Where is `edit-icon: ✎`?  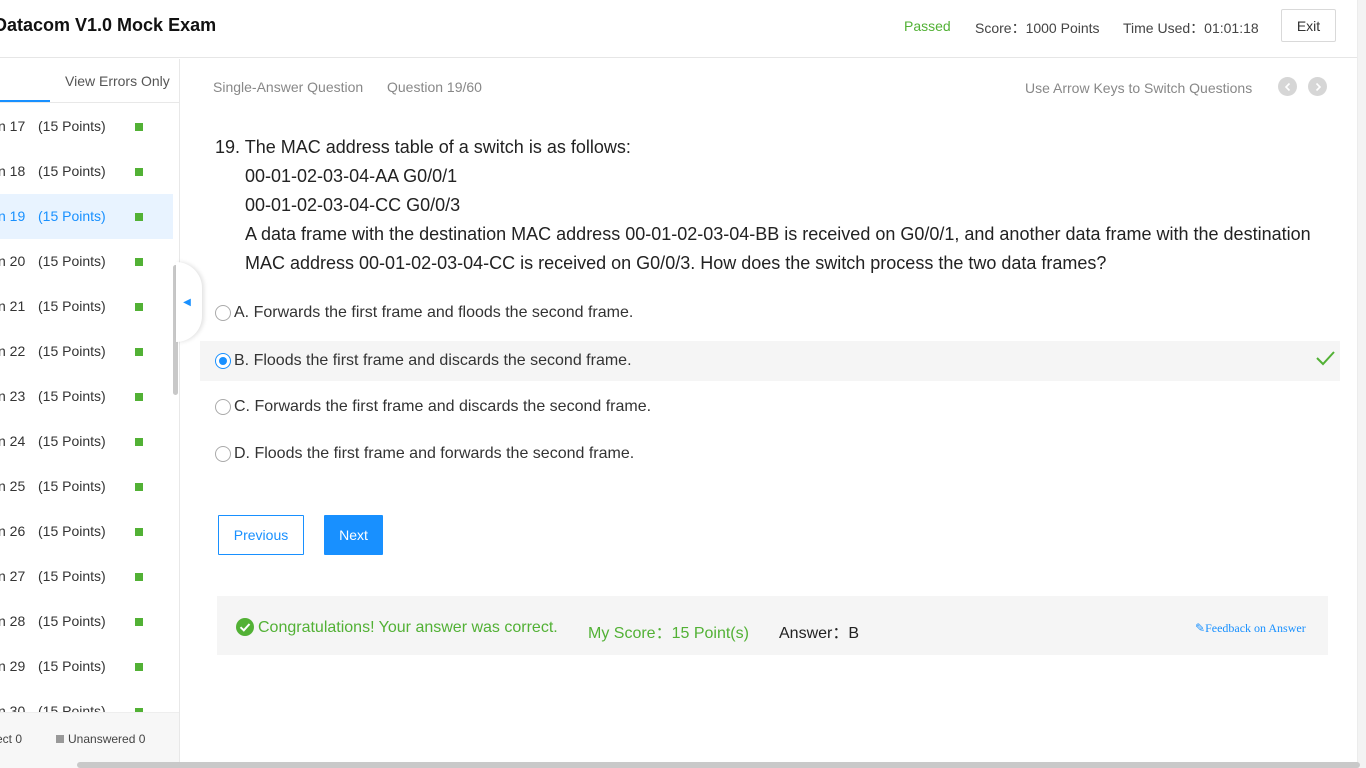 edit-icon: ✎ is located at coordinates (1200, 628).